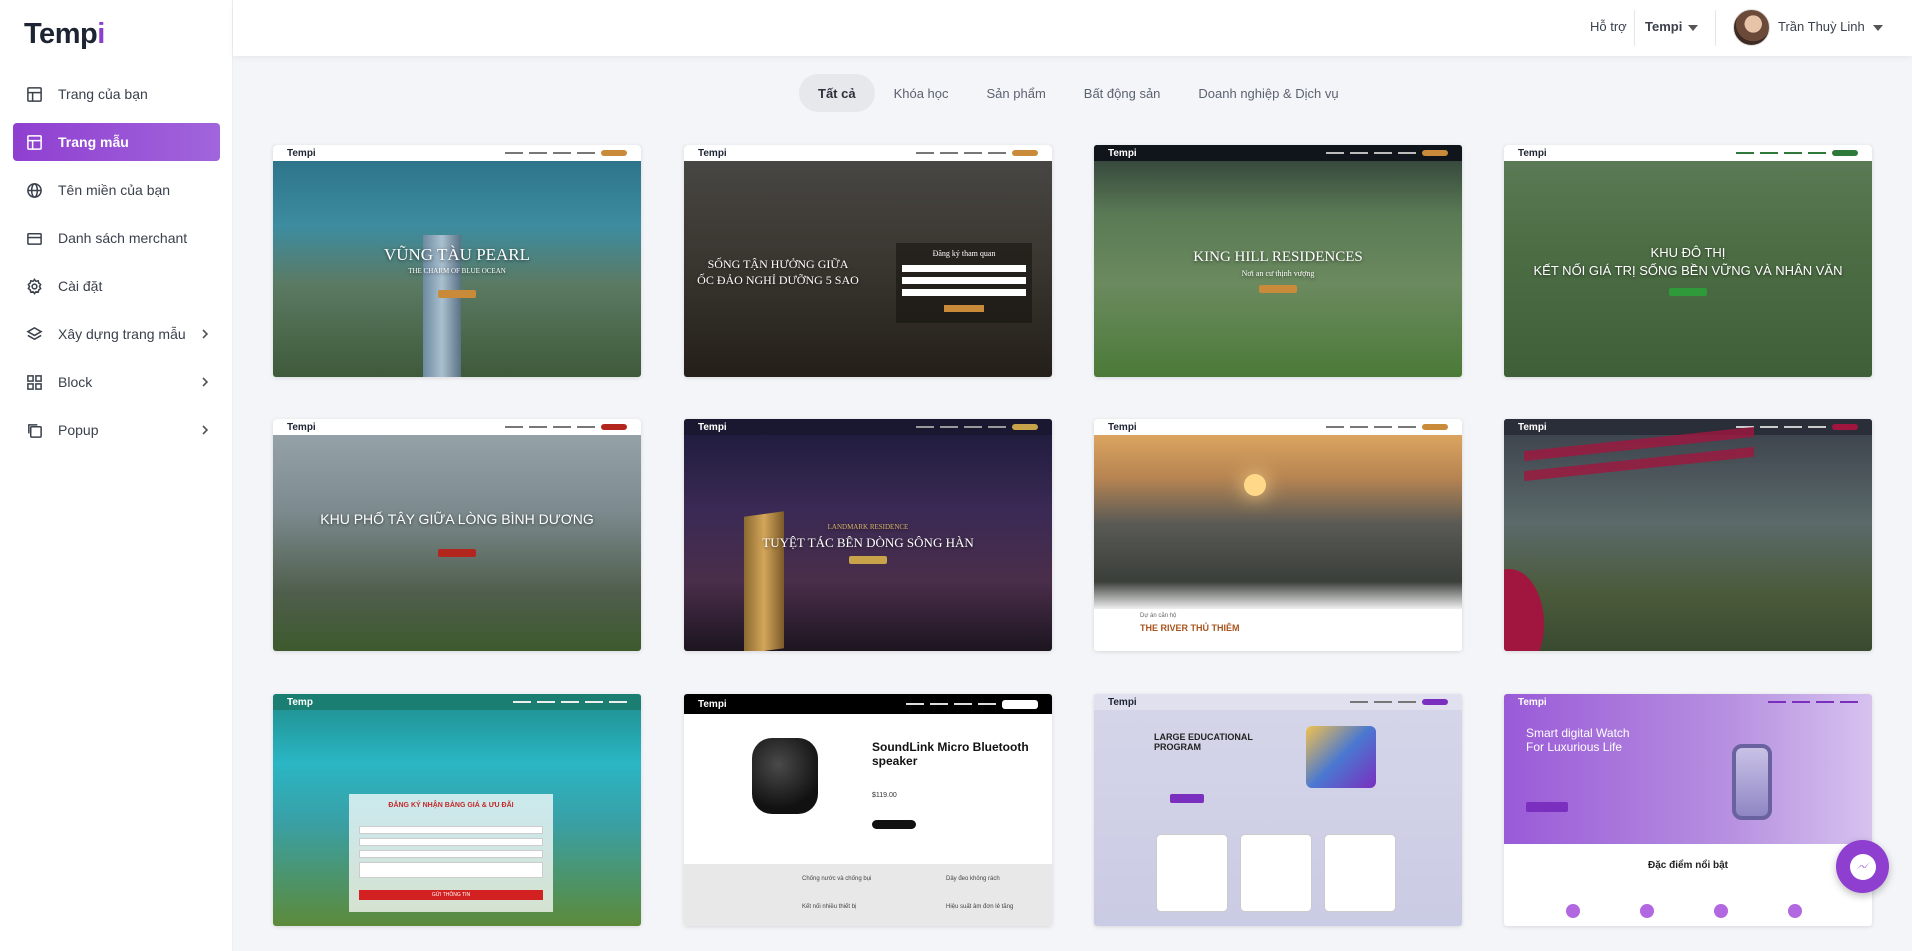  What do you see at coordinates (1278, 810) in the screenshot?
I see `template-card: Tempi LARGE EDUCATIONAL PROGRAM` at bounding box center [1278, 810].